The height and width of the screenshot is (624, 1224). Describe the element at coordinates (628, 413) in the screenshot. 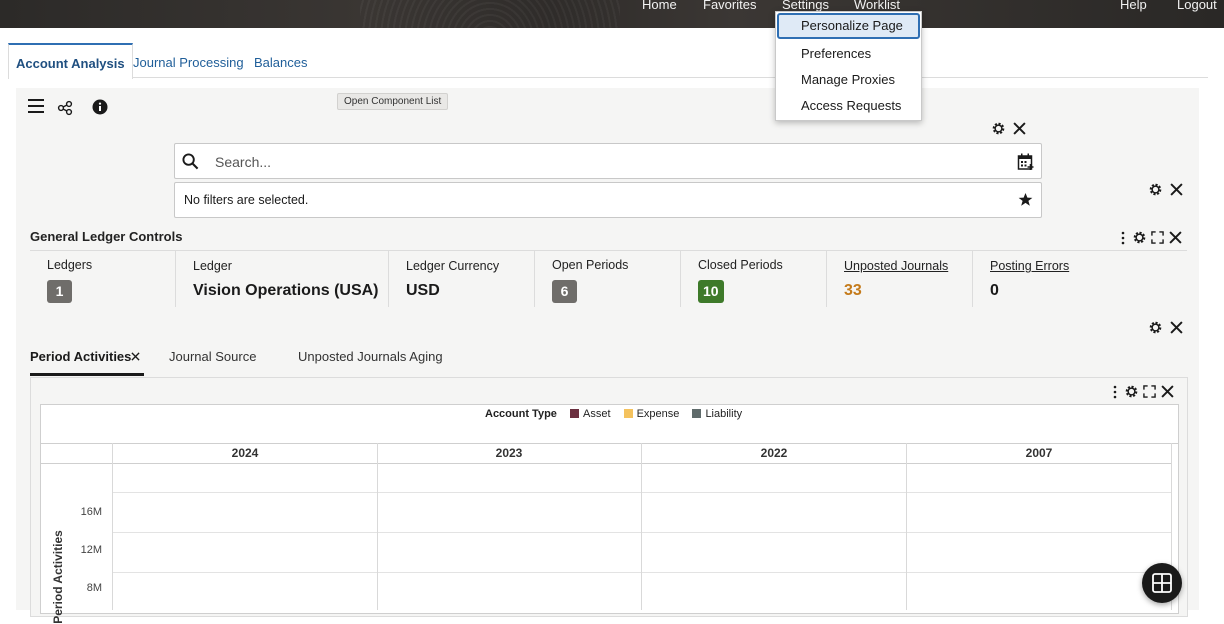

I see `legend-swatch-expense` at that location.